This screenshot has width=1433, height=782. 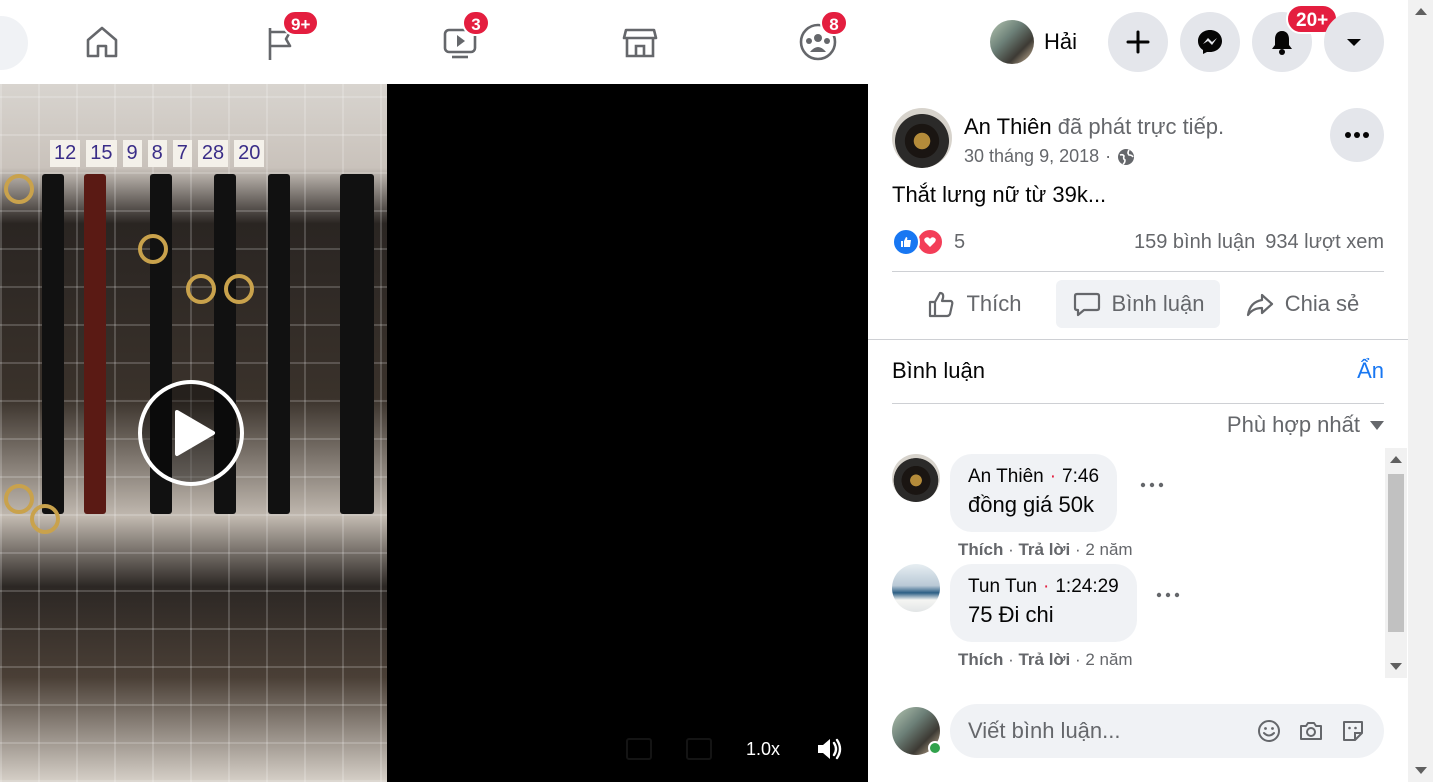 What do you see at coordinates (935, 748) in the screenshot?
I see `online-status-dot` at bounding box center [935, 748].